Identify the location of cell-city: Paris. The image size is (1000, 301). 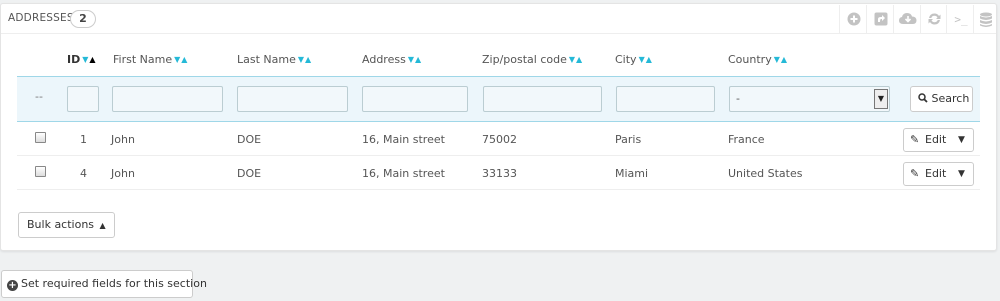
(628, 139).